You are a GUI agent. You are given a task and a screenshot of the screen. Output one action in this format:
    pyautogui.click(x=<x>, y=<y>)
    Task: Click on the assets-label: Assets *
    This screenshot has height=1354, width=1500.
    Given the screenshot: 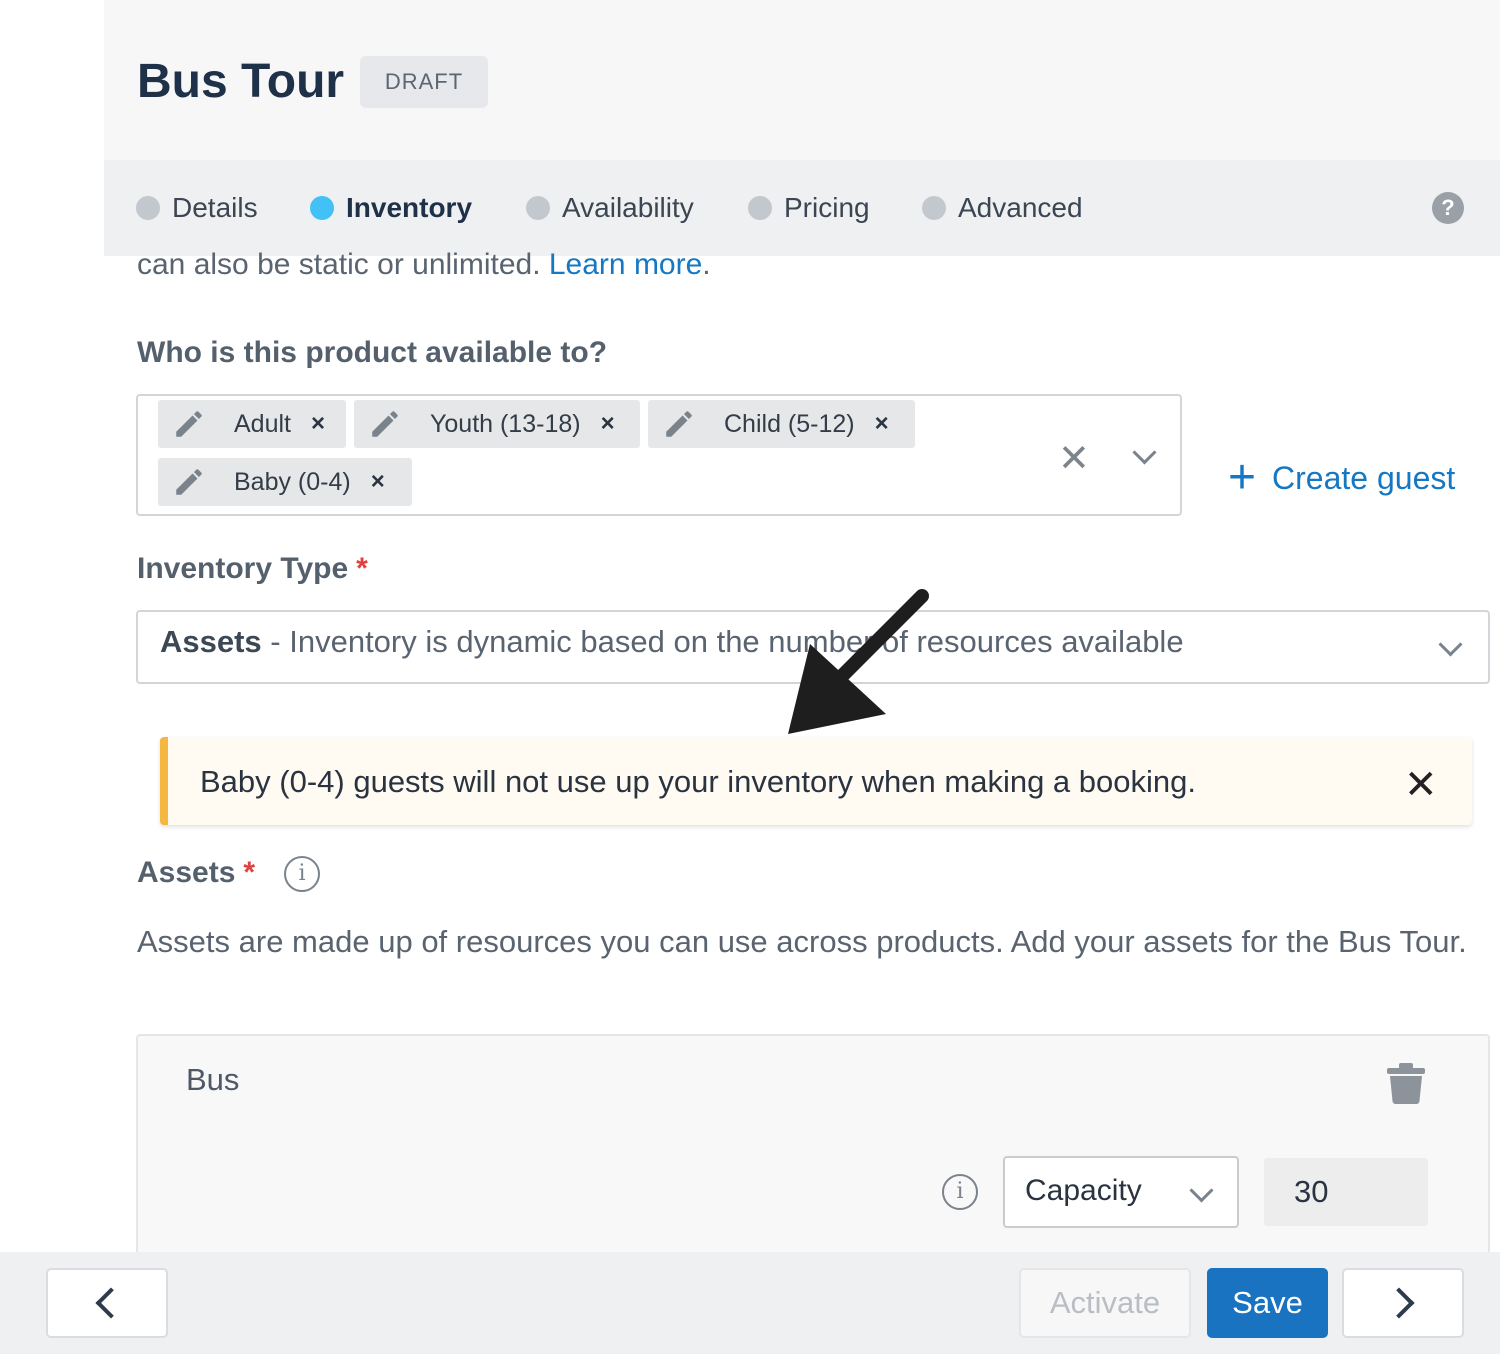 What is the action you would take?
    pyautogui.click(x=196, y=873)
    